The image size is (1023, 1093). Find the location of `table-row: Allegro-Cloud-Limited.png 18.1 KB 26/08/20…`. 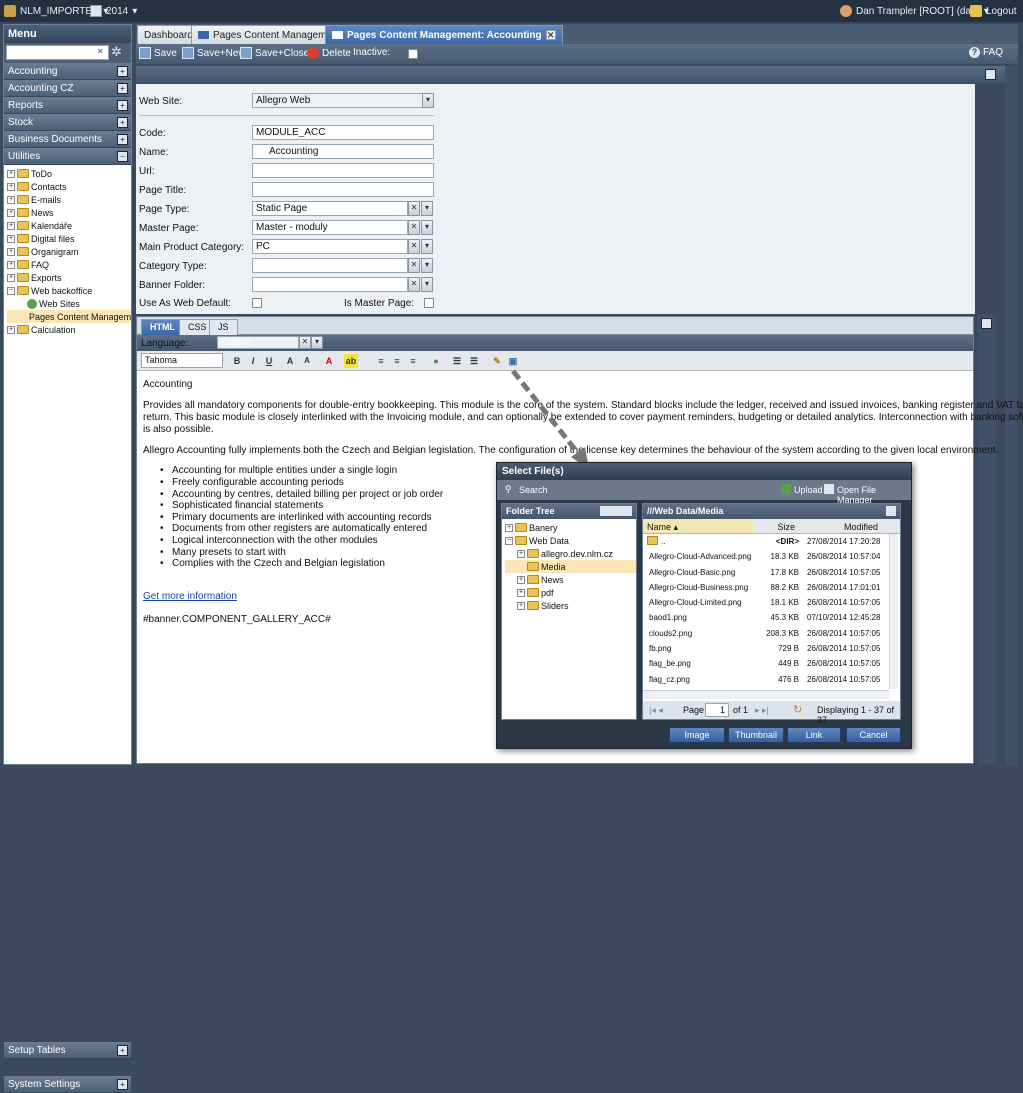

table-row: Allegro-Cloud-Limited.png 18.1 KB 26/08/20… is located at coordinates (766, 602).